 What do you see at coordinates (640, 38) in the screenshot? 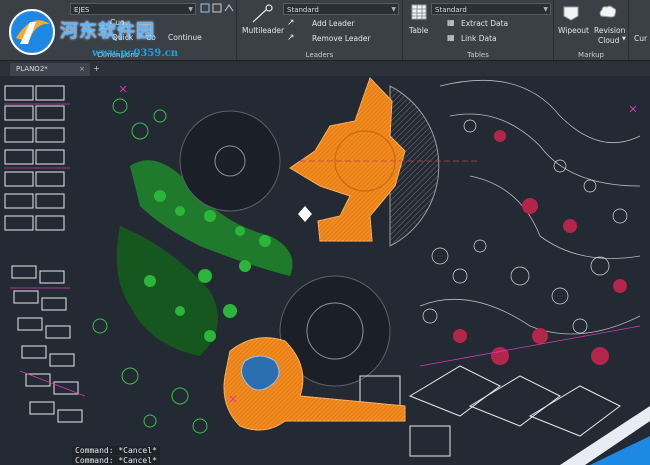
I see `cur-label: Cur` at bounding box center [640, 38].